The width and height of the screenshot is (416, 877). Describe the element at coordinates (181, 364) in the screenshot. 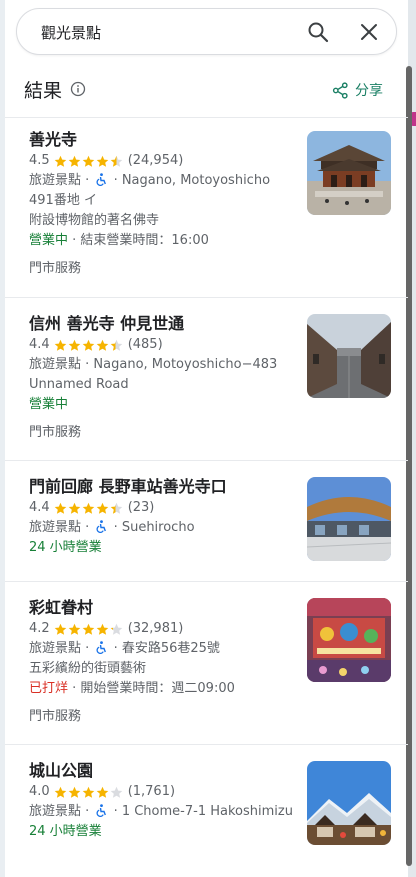

I see `address: · Nagano, Motoyoshicho−483` at that location.